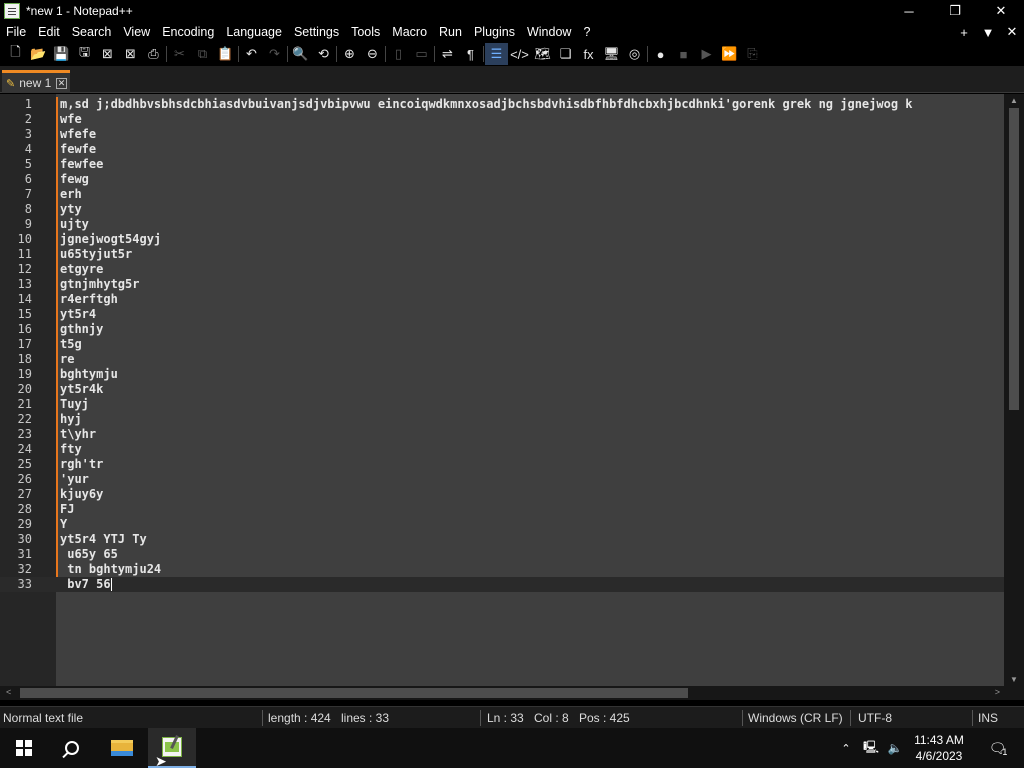  What do you see at coordinates (67, 359) in the screenshot?
I see `line-text: re` at bounding box center [67, 359].